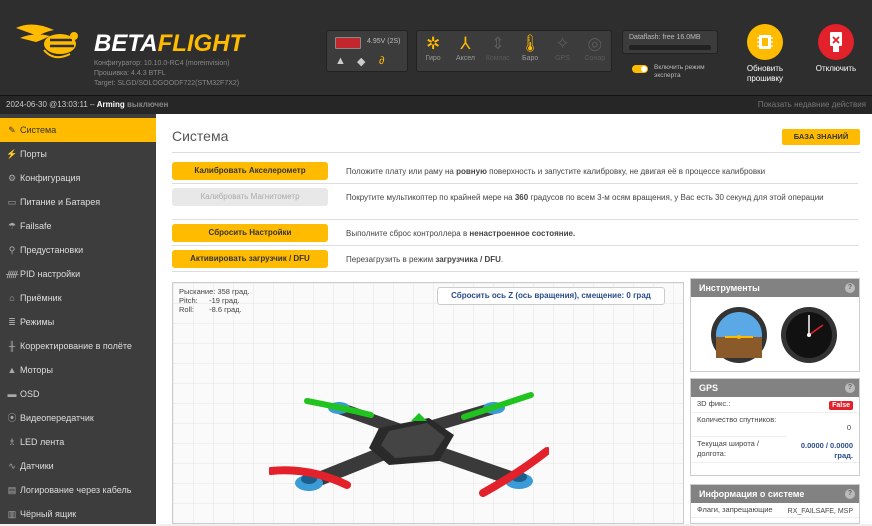 The image size is (872, 526). I want to click on sidebar-item-osd: ▬ OSD, so click(78, 394).